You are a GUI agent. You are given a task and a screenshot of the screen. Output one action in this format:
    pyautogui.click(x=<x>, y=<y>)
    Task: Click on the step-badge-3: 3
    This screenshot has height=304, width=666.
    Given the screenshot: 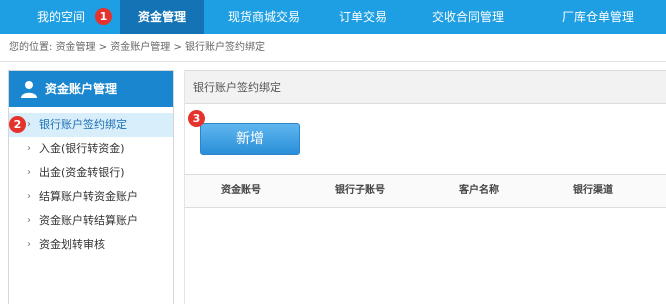 What is the action you would take?
    pyautogui.click(x=196, y=118)
    